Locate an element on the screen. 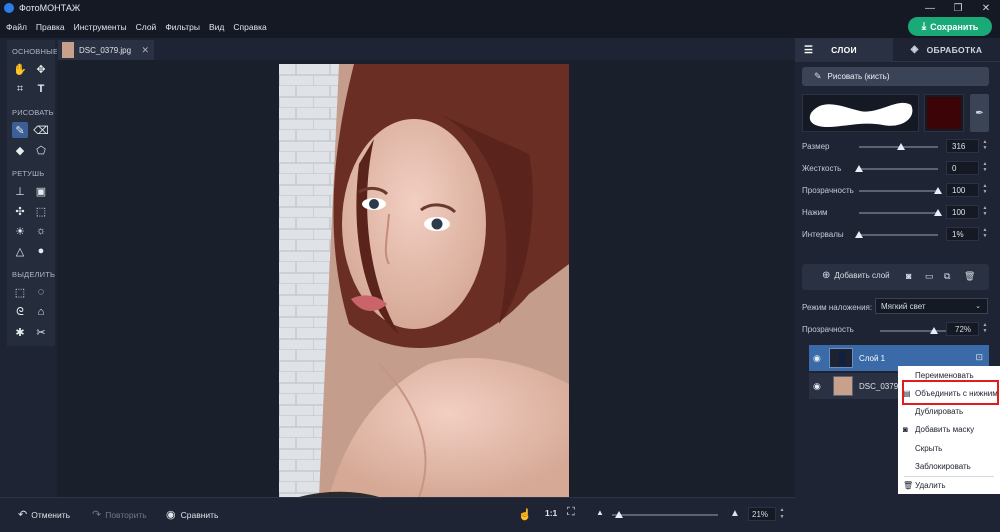 The image size is (1000, 532). patch-icon: ▣ is located at coordinates (41, 191).